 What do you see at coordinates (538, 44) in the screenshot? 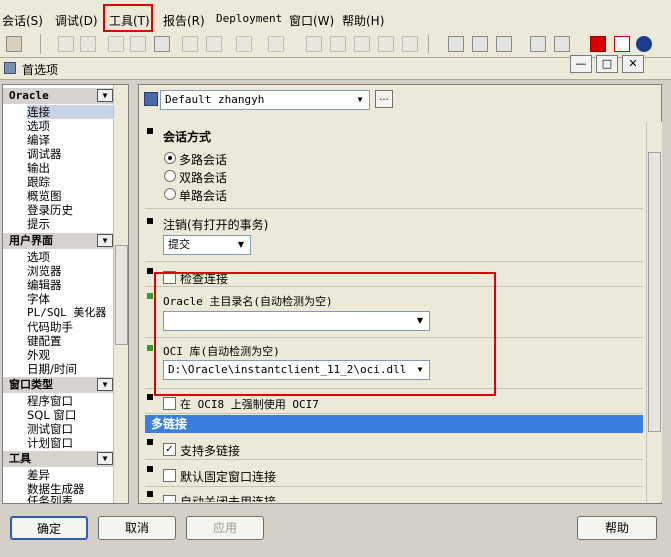
I see `windows-icon` at bounding box center [538, 44].